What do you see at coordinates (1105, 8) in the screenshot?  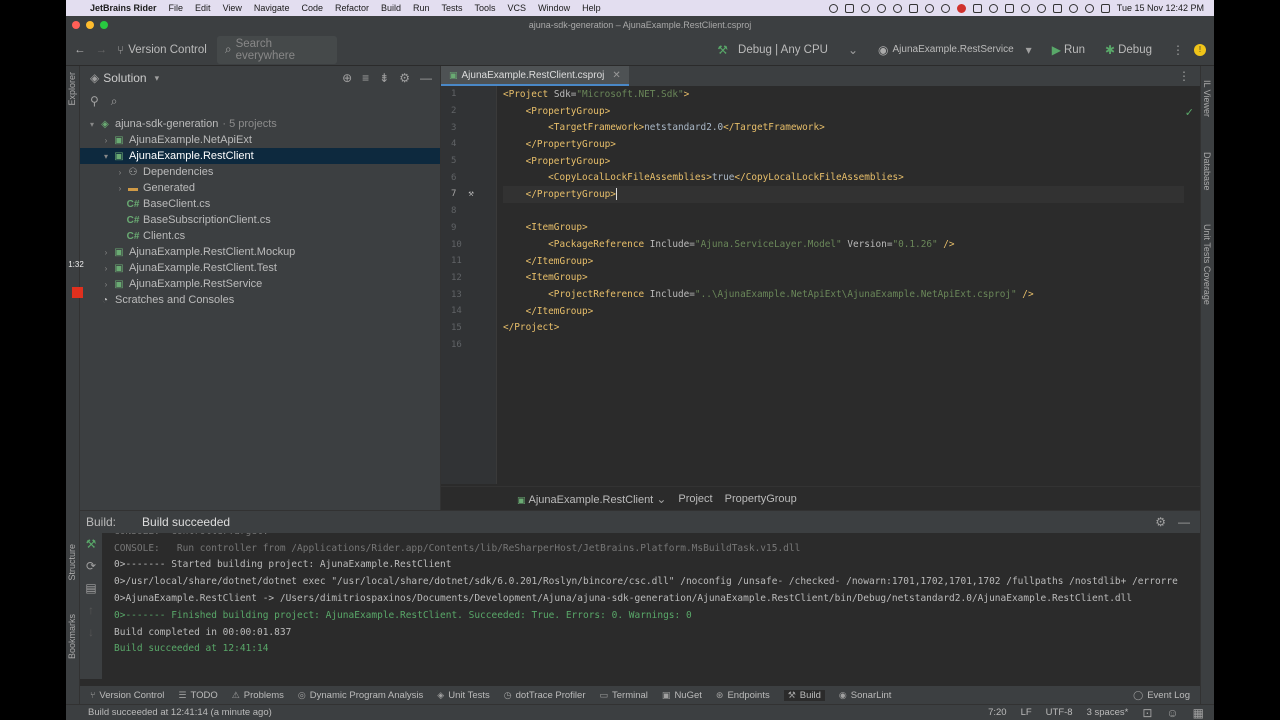 I see `control-center-icon` at bounding box center [1105, 8].